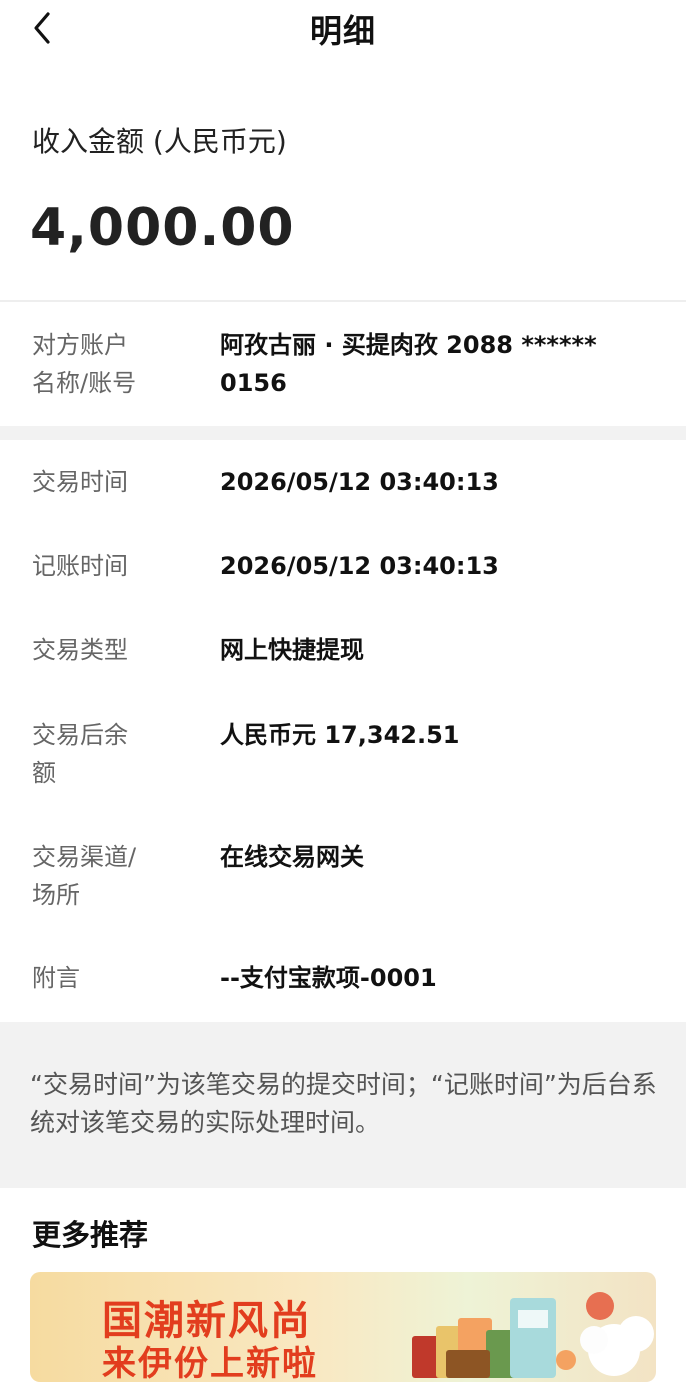 The width and height of the screenshot is (686, 1396). Describe the element at coordinates (408, 345) in the screenshot. I see `counterparty-value-line1: 阿孜古丽 · 买提肉孜 2088 ******` at that location.